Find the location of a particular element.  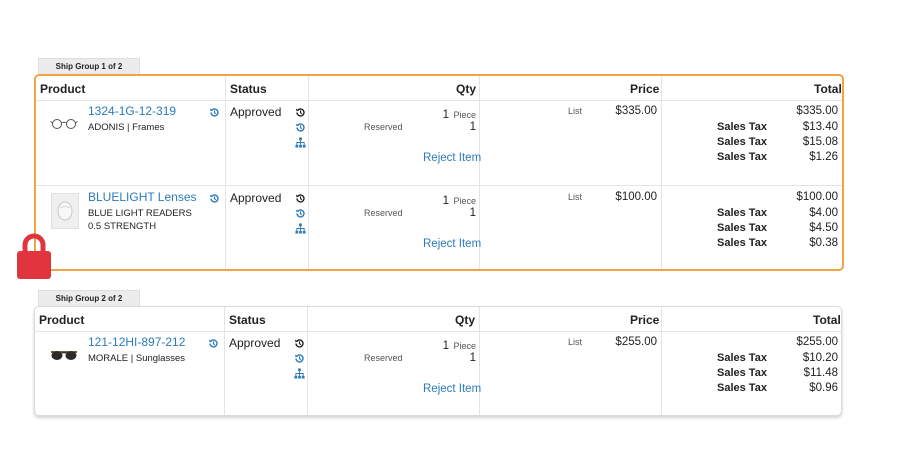

tax-amount: $0.96 is located at coordinates (823, 388).